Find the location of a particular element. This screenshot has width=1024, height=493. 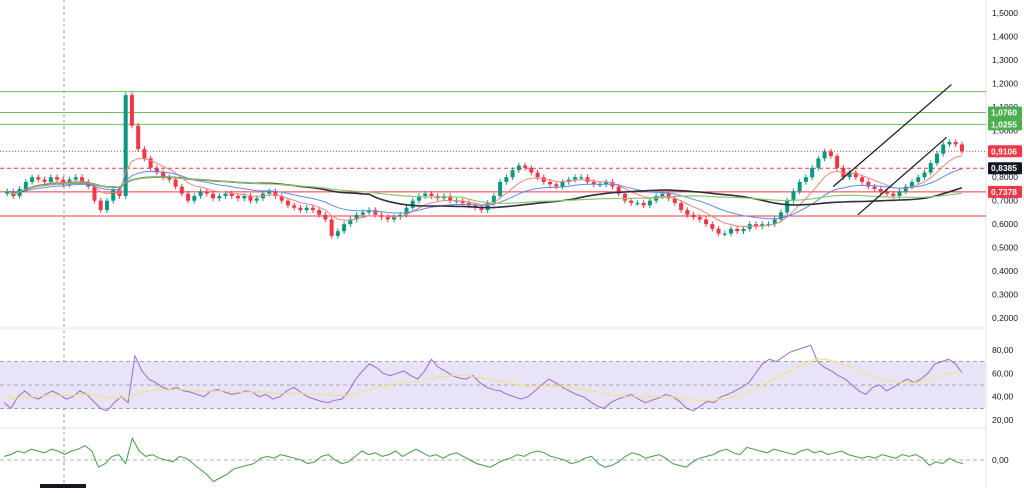

price-badge-label: 1,0760 is located at coordinates (1004, 112).